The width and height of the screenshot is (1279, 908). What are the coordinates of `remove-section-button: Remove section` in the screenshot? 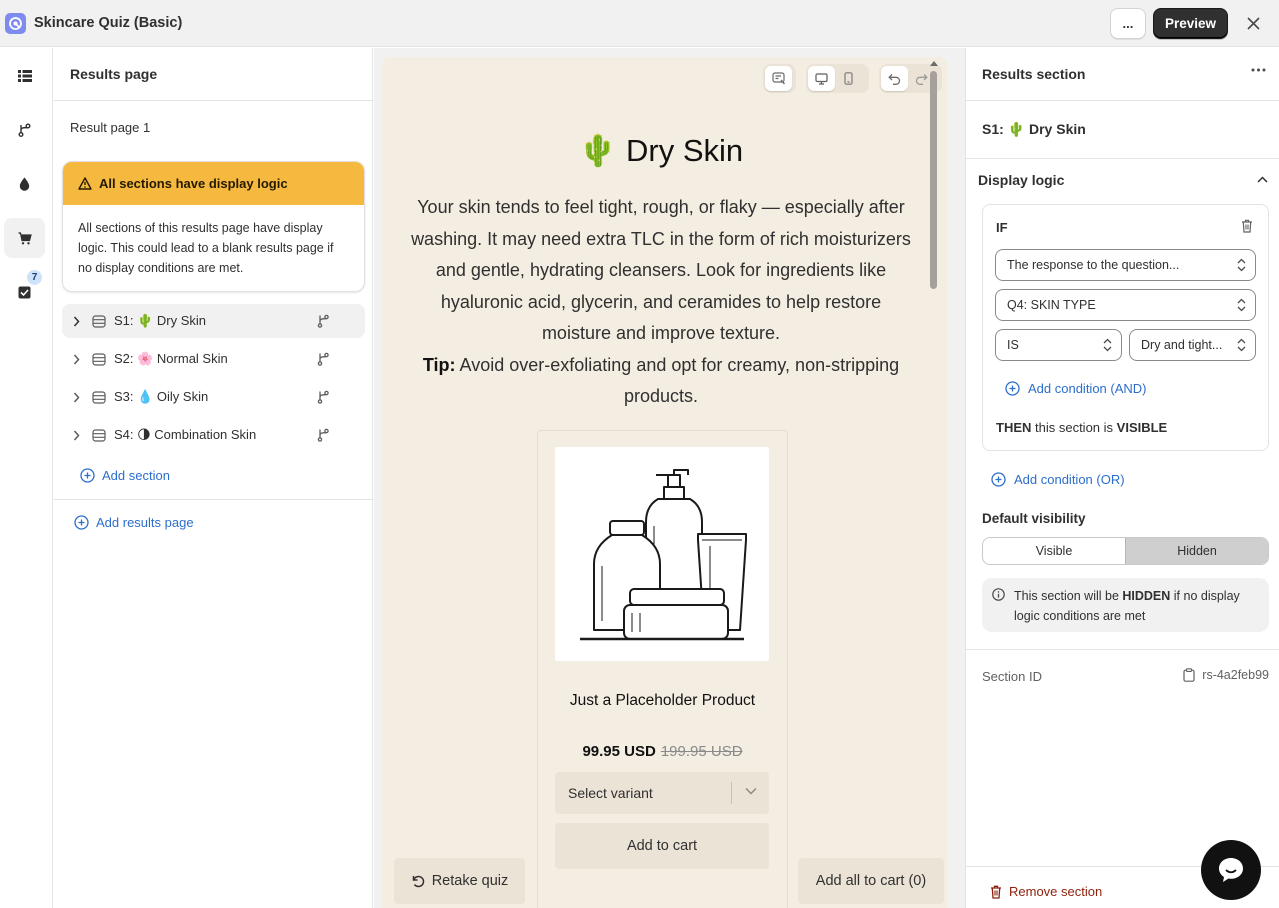 It's located at (1046, 891).